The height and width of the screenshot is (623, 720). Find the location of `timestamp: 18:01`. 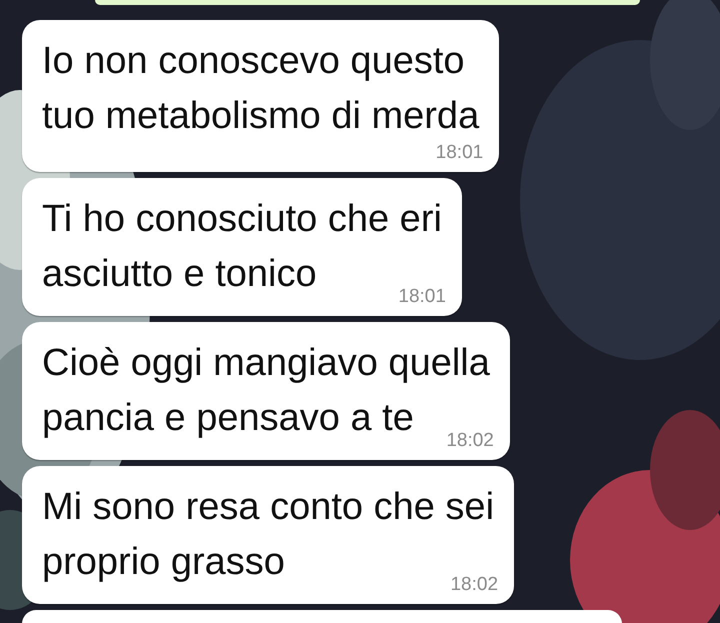

timestamp: 18:01 is located at coordinates (460, 153).